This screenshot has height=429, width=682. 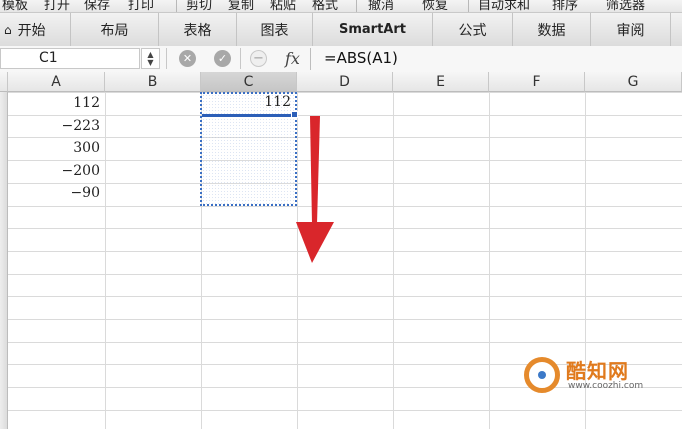 I want to click on toolbar-item-filter: 筛选器, so click(x=625, y=6).